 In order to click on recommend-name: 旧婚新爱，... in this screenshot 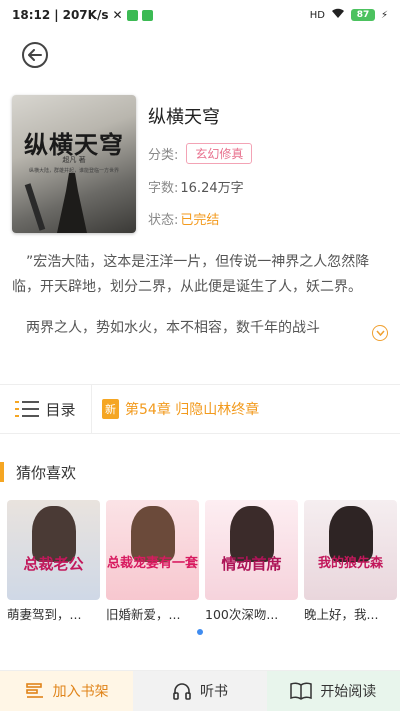, I will do `click(143, 614)`.